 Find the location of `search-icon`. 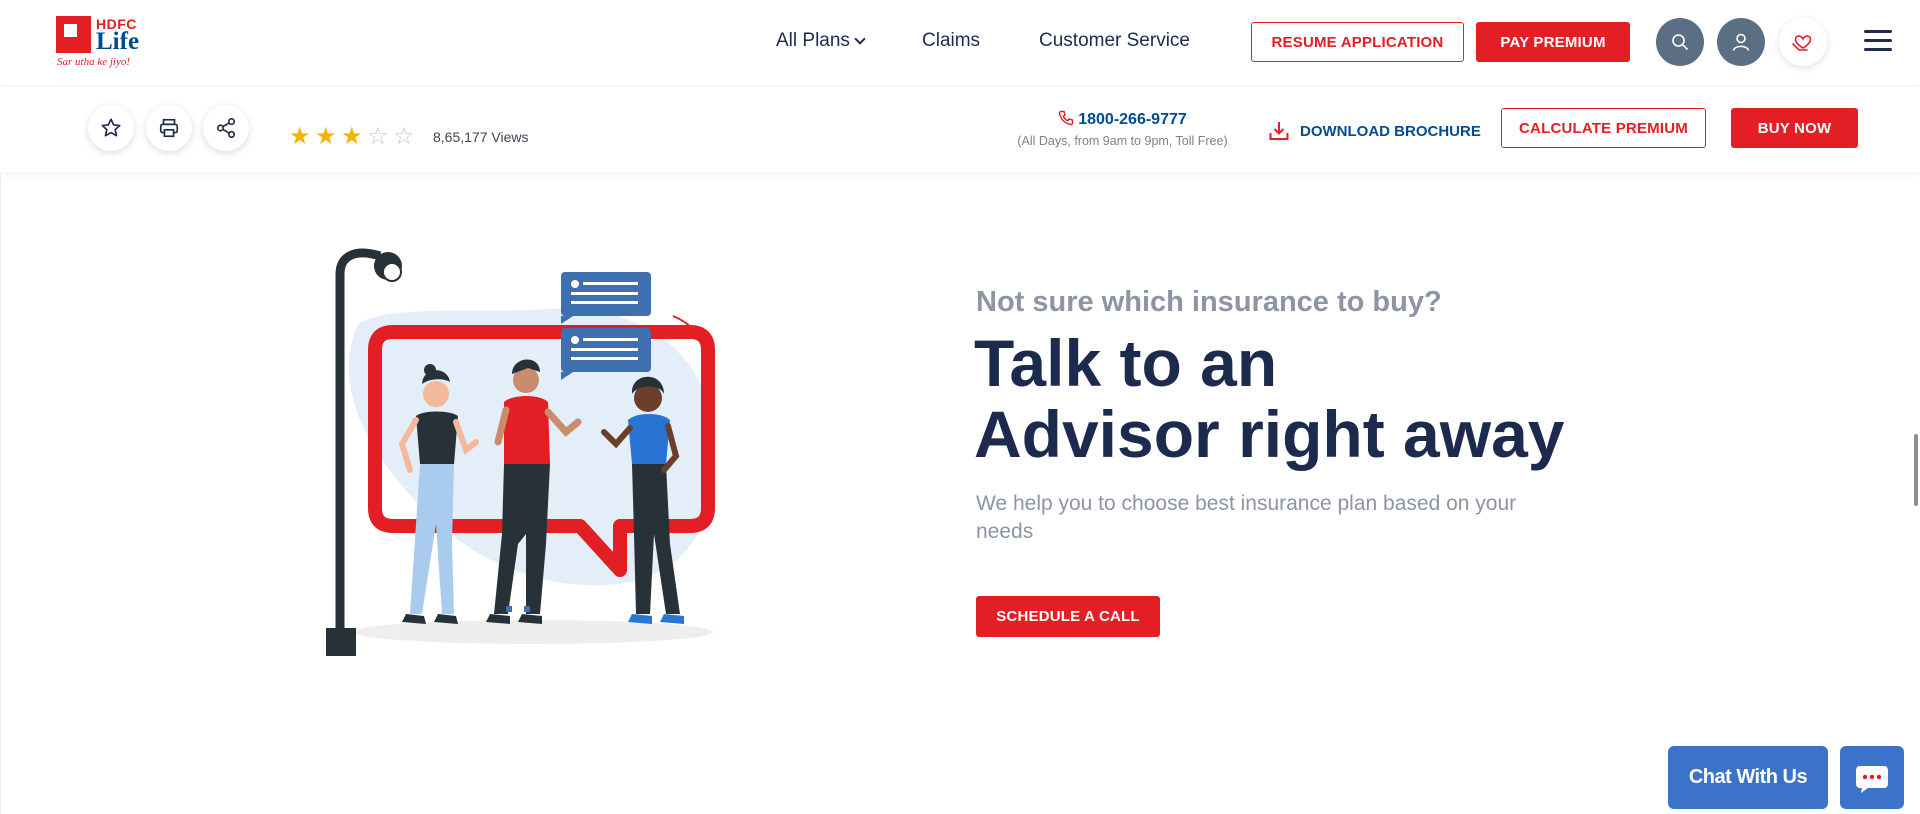

search-icon is located at coordinates (1680, 42).